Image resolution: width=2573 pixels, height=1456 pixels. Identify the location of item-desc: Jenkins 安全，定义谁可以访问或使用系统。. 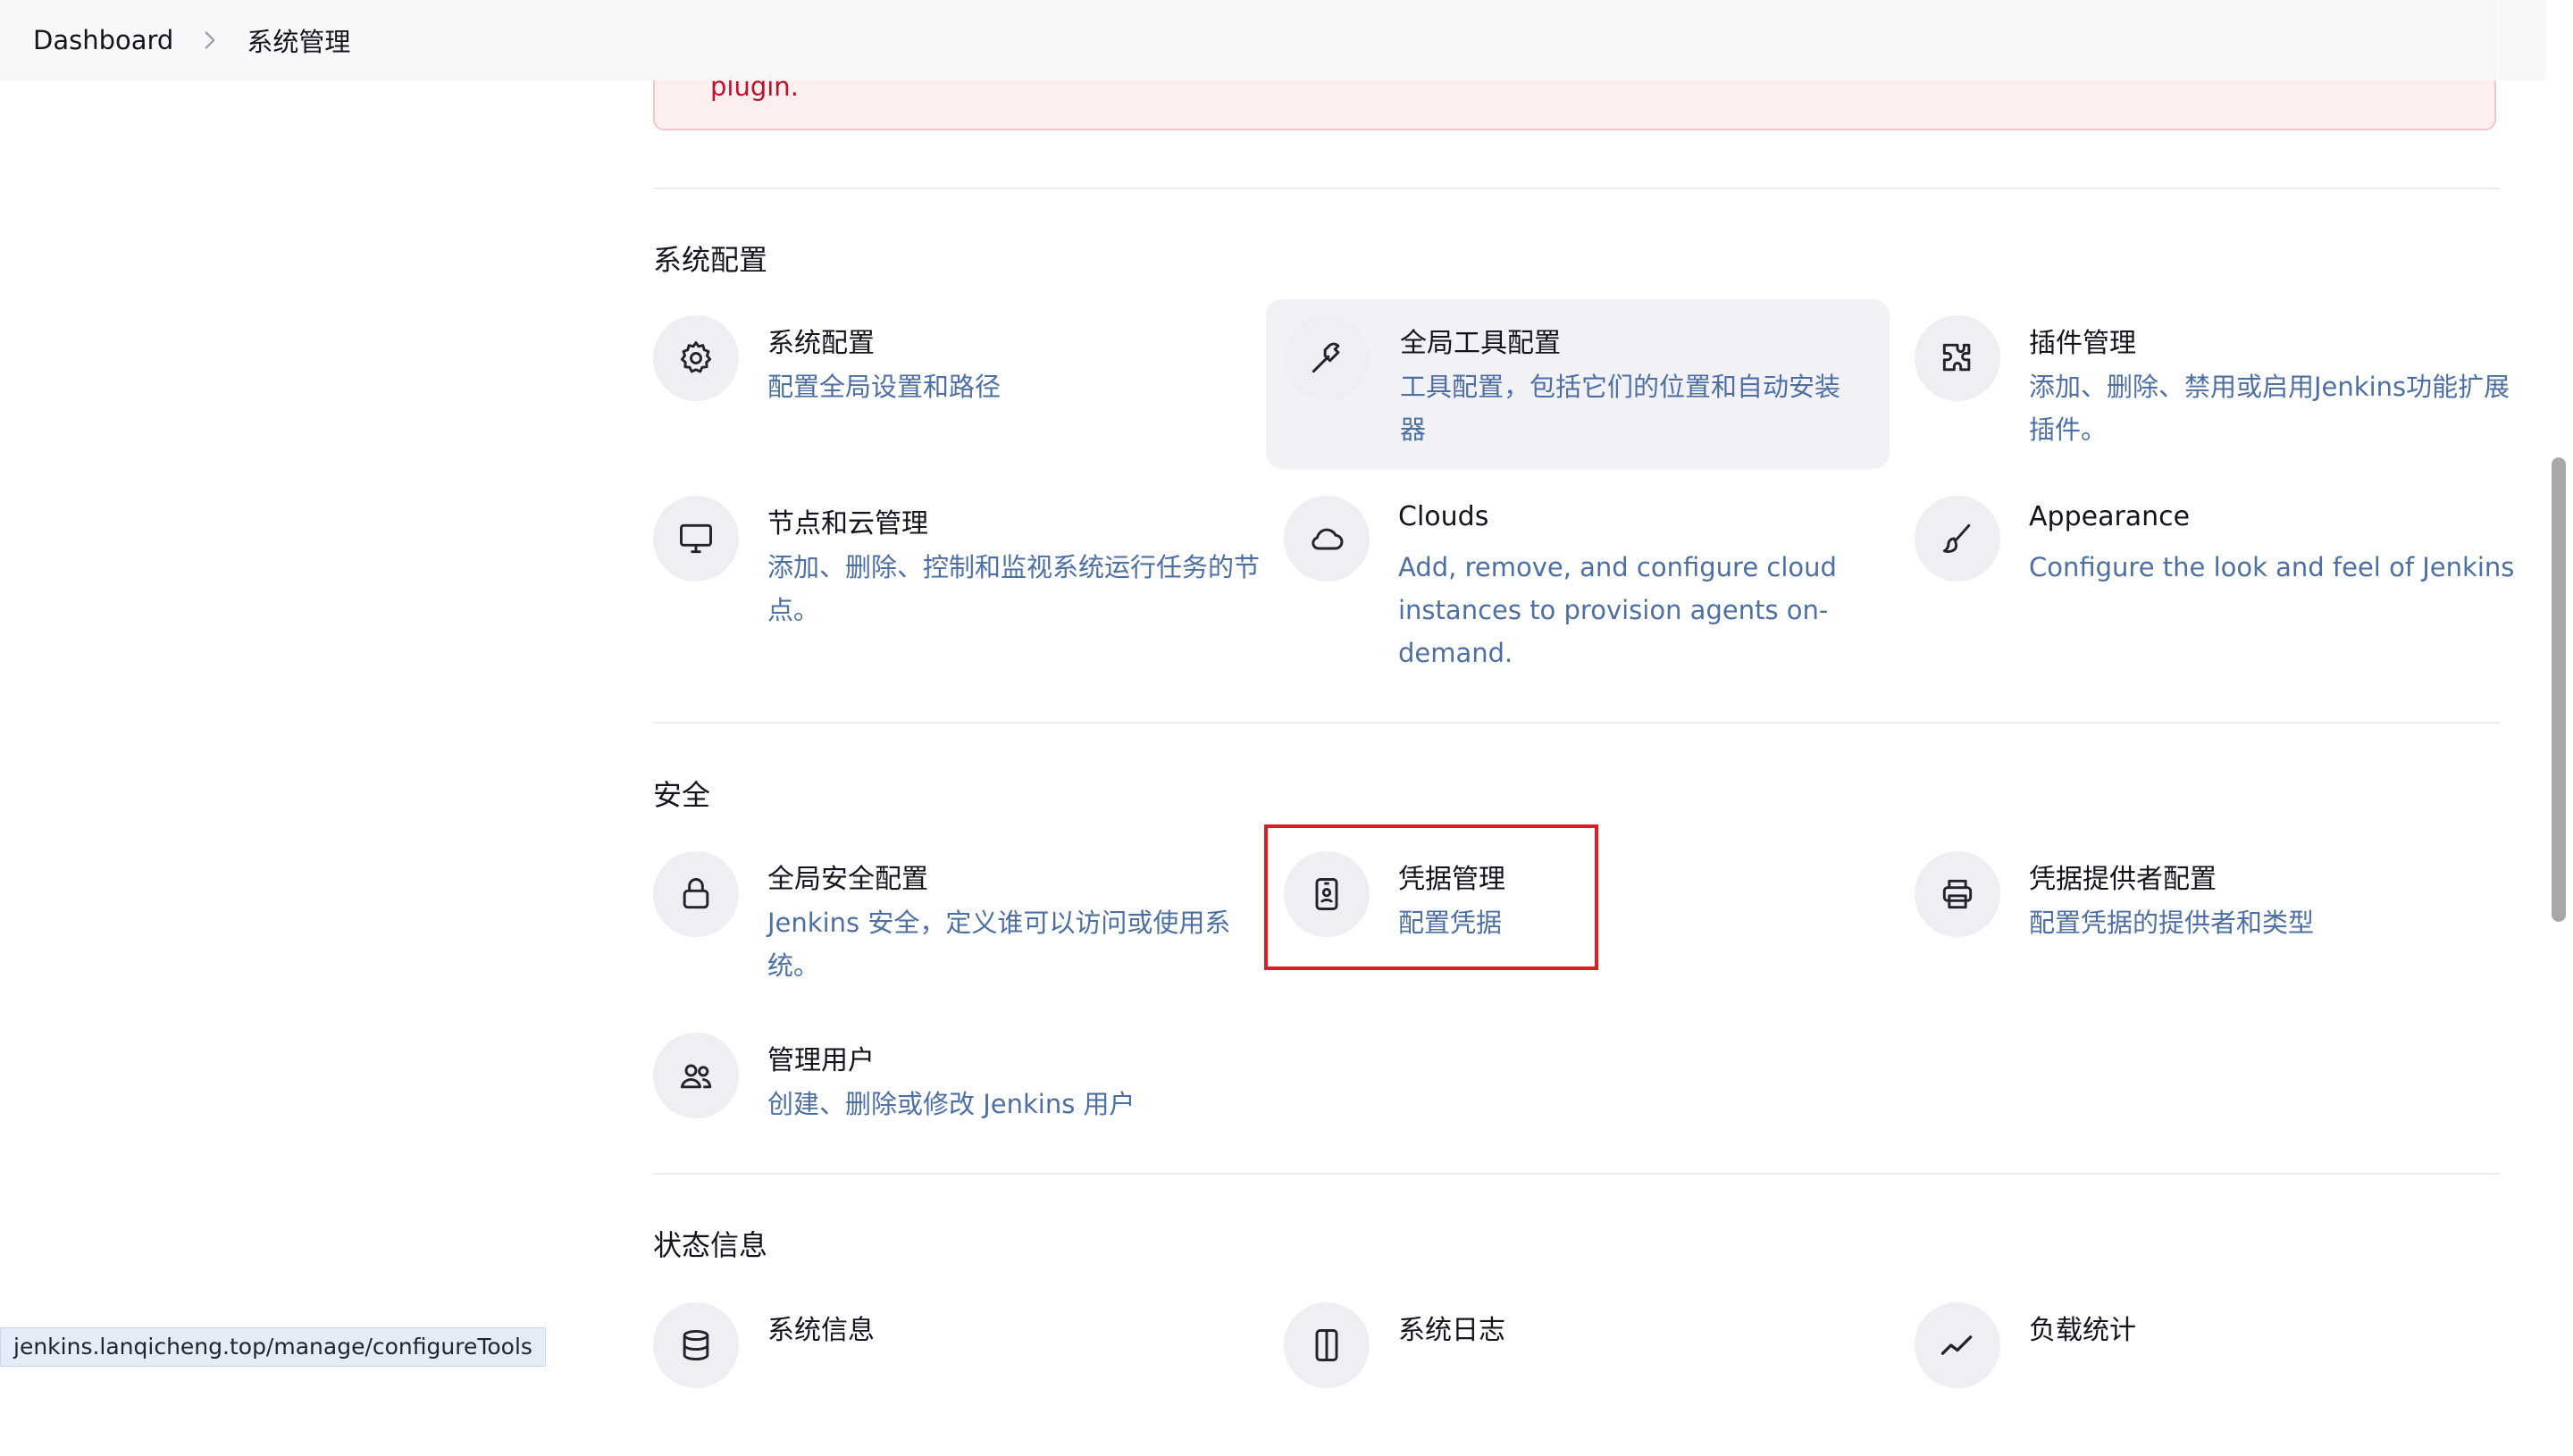
(999, 944).